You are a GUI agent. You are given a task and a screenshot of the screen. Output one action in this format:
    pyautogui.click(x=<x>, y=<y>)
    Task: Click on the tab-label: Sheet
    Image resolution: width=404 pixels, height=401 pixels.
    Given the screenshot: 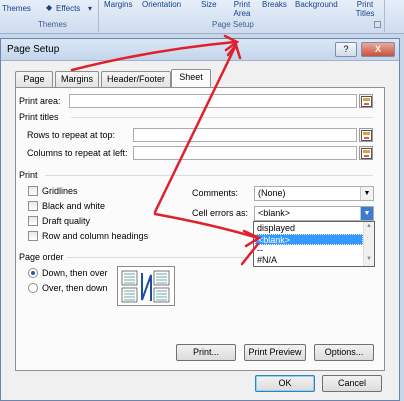 What is the action you would take?
    pyautogui.click(x=191, y=77)
    